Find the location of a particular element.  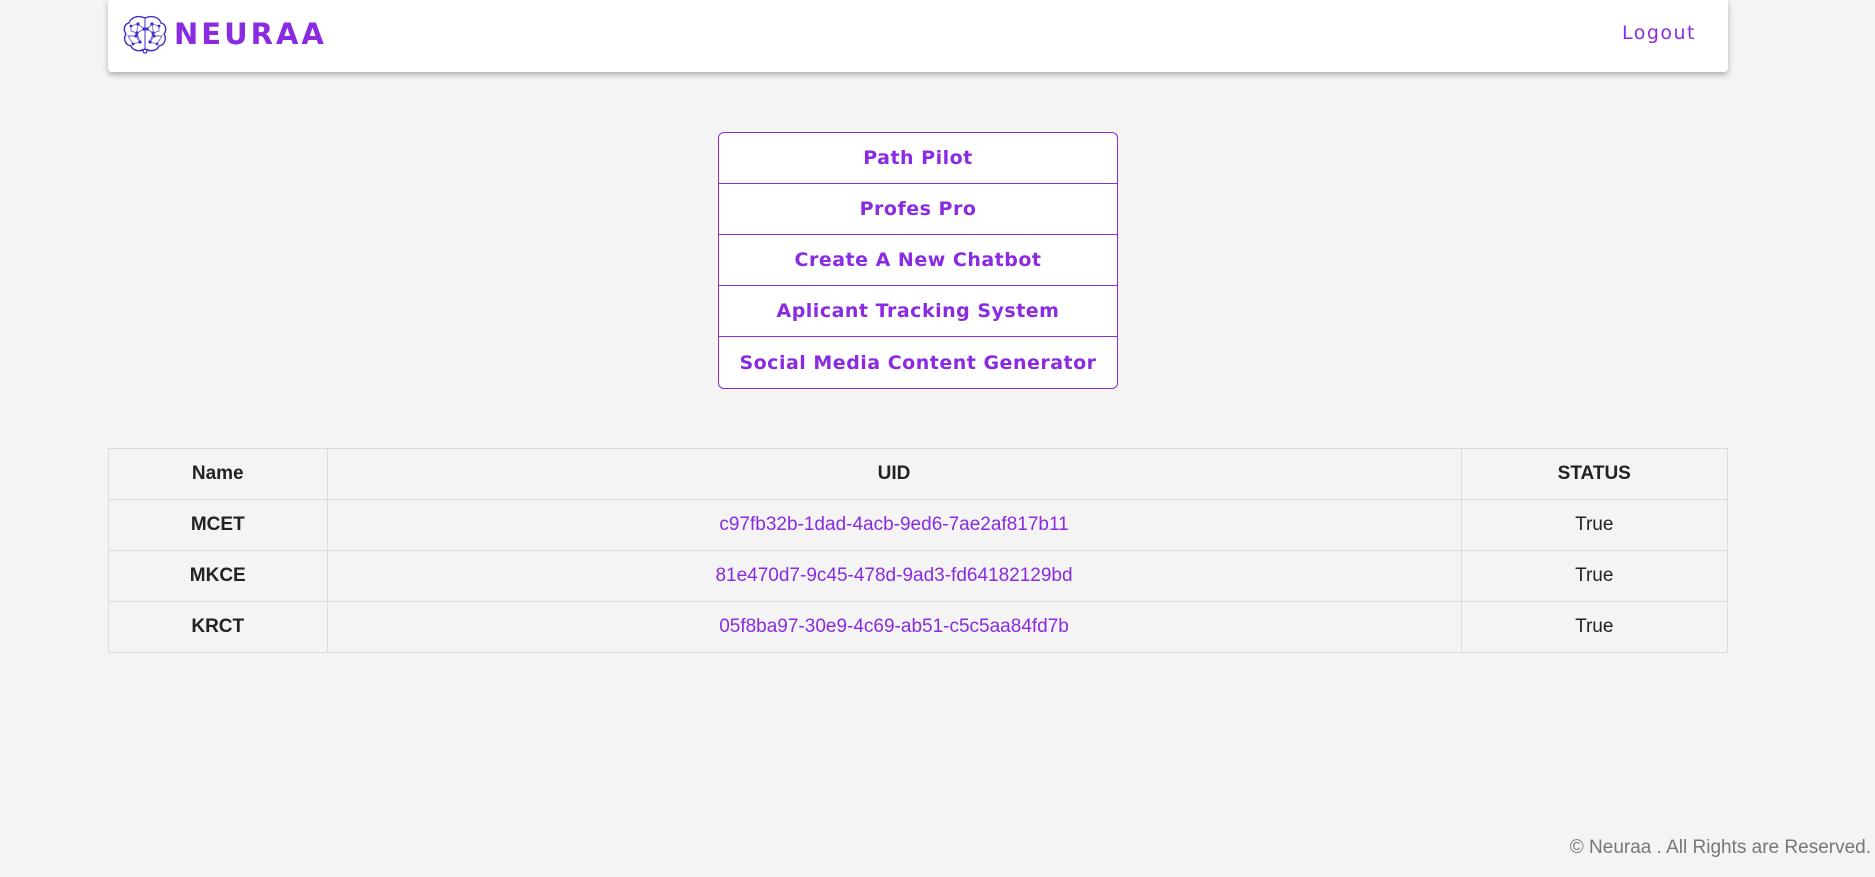

menu-item-profes-pro: Profes Pro is located at coordinates (918, 209).